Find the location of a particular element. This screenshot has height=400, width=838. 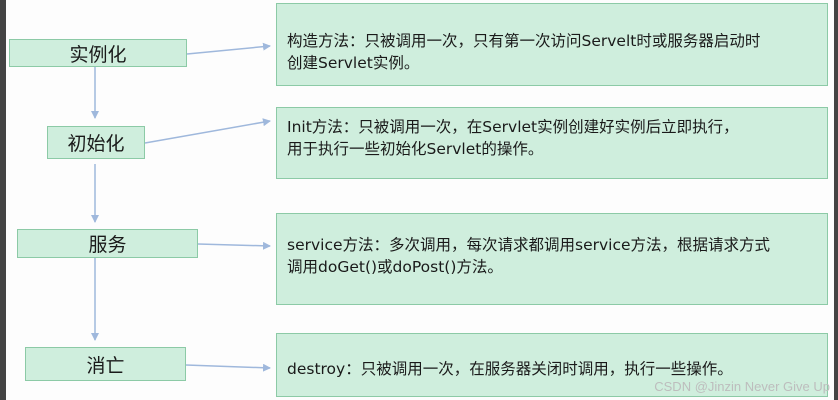

frame-left-edge is located at coordinates (3, 200).